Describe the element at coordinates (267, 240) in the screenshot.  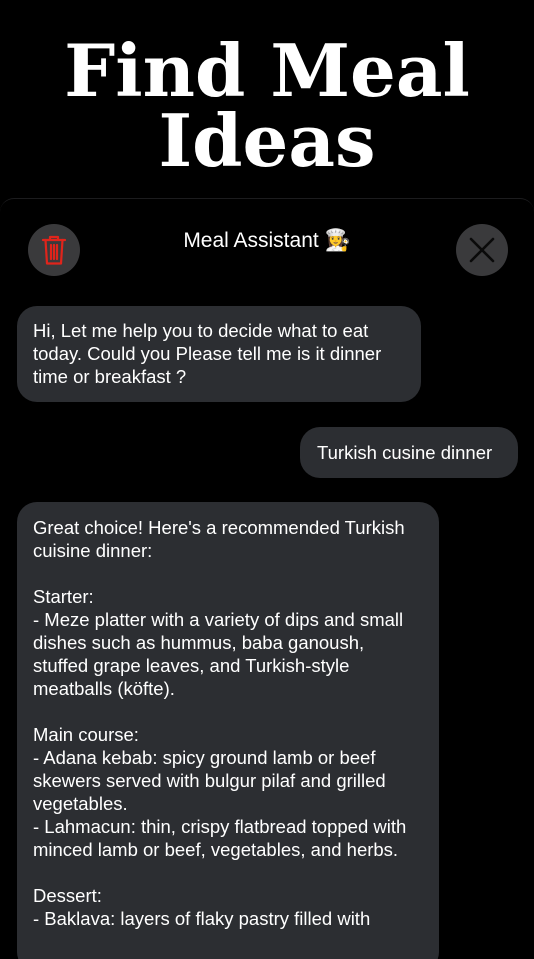
I see `chat-title: Meal Assistant 👩‍🍳` at that location.